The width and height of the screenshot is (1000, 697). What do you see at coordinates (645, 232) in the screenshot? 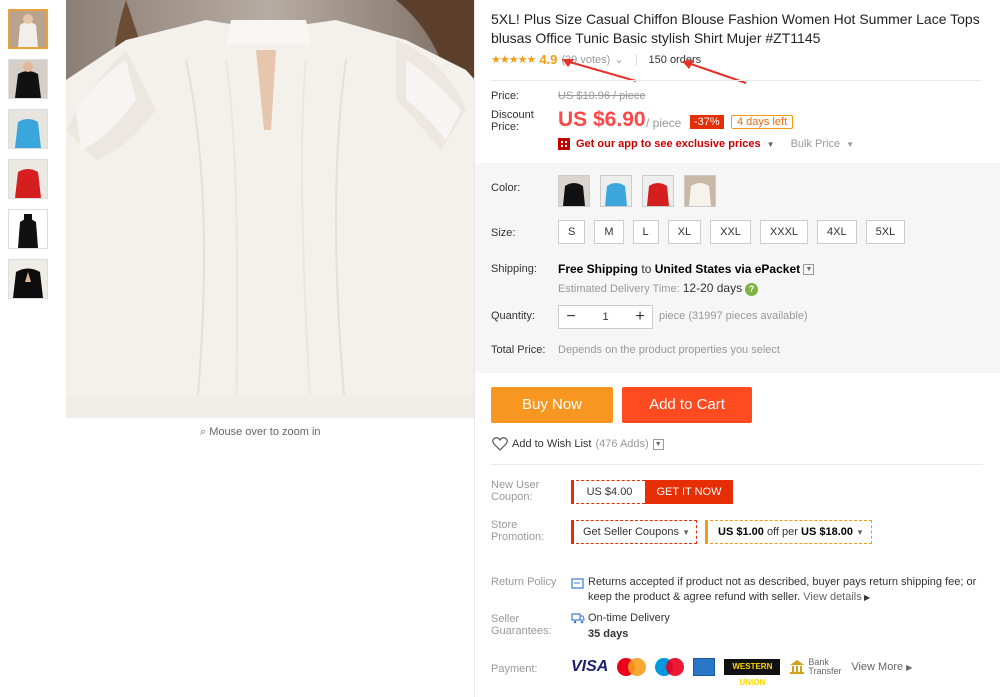
I see `size-option: L` at bounding box center [645, 232].